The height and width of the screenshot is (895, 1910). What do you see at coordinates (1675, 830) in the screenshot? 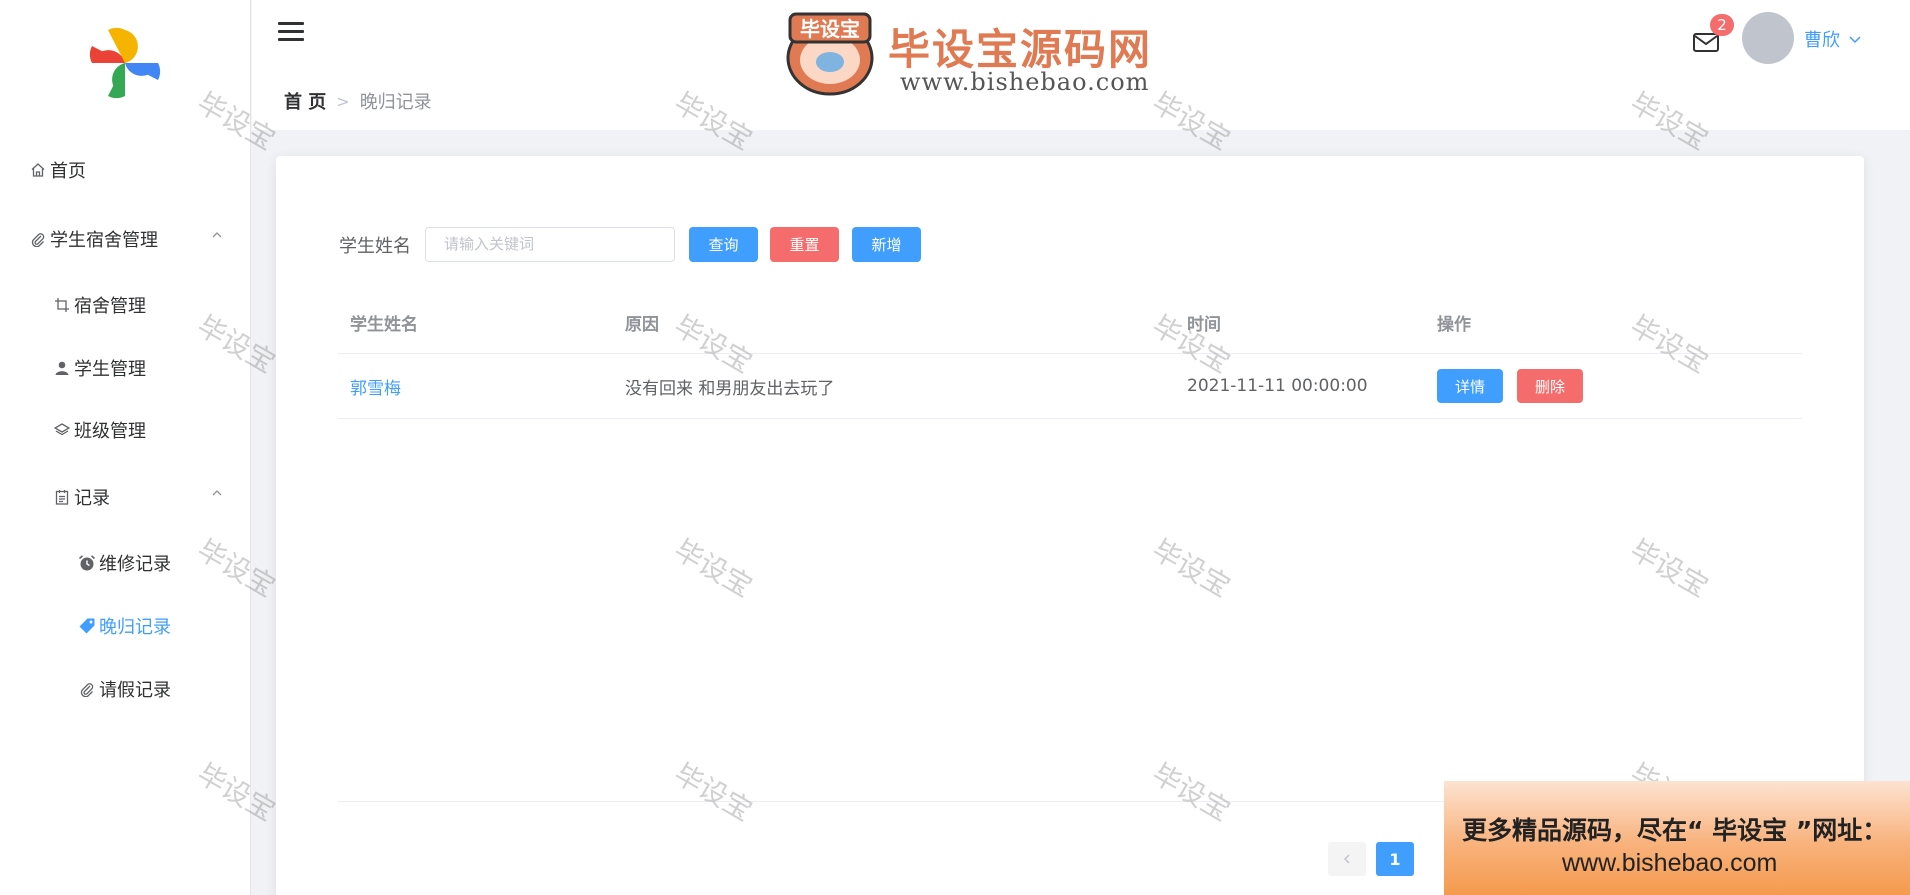
I see `banner-text: 更多精品源码，尽在“ 毕设宝 ”网址：` at bounding box center [1675, 830].